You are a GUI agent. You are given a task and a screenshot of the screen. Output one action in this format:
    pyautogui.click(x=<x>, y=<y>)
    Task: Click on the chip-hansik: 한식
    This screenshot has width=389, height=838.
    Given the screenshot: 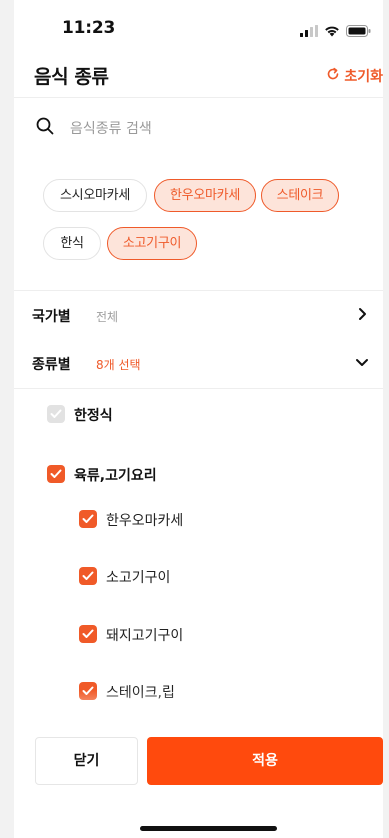 What is the action you would take?
    pyautogui.click(x=72, y=243)
    